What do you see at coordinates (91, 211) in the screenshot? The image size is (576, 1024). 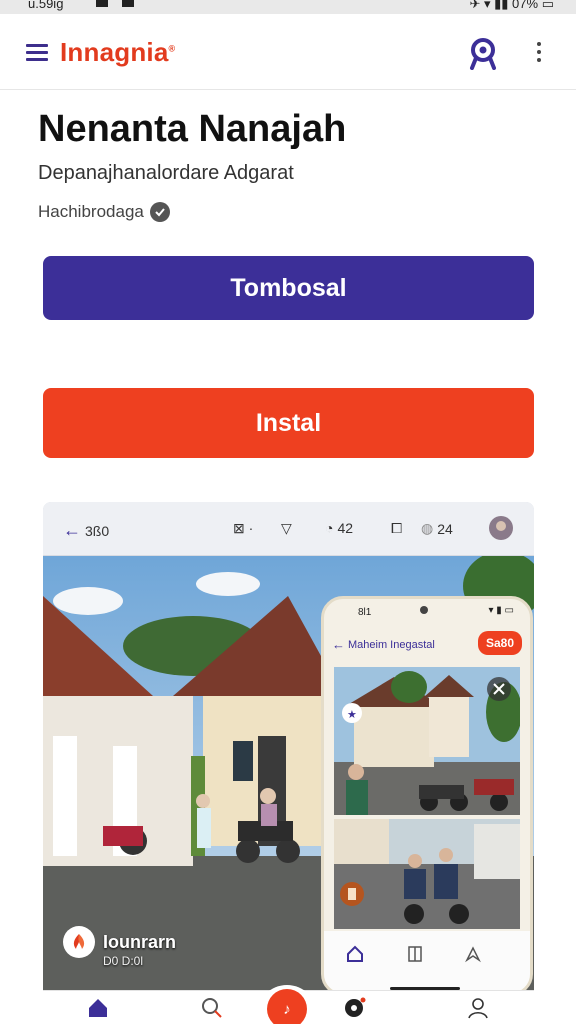 I see `developer-name: Hachibrodaga` at bounding box center [91, 211].